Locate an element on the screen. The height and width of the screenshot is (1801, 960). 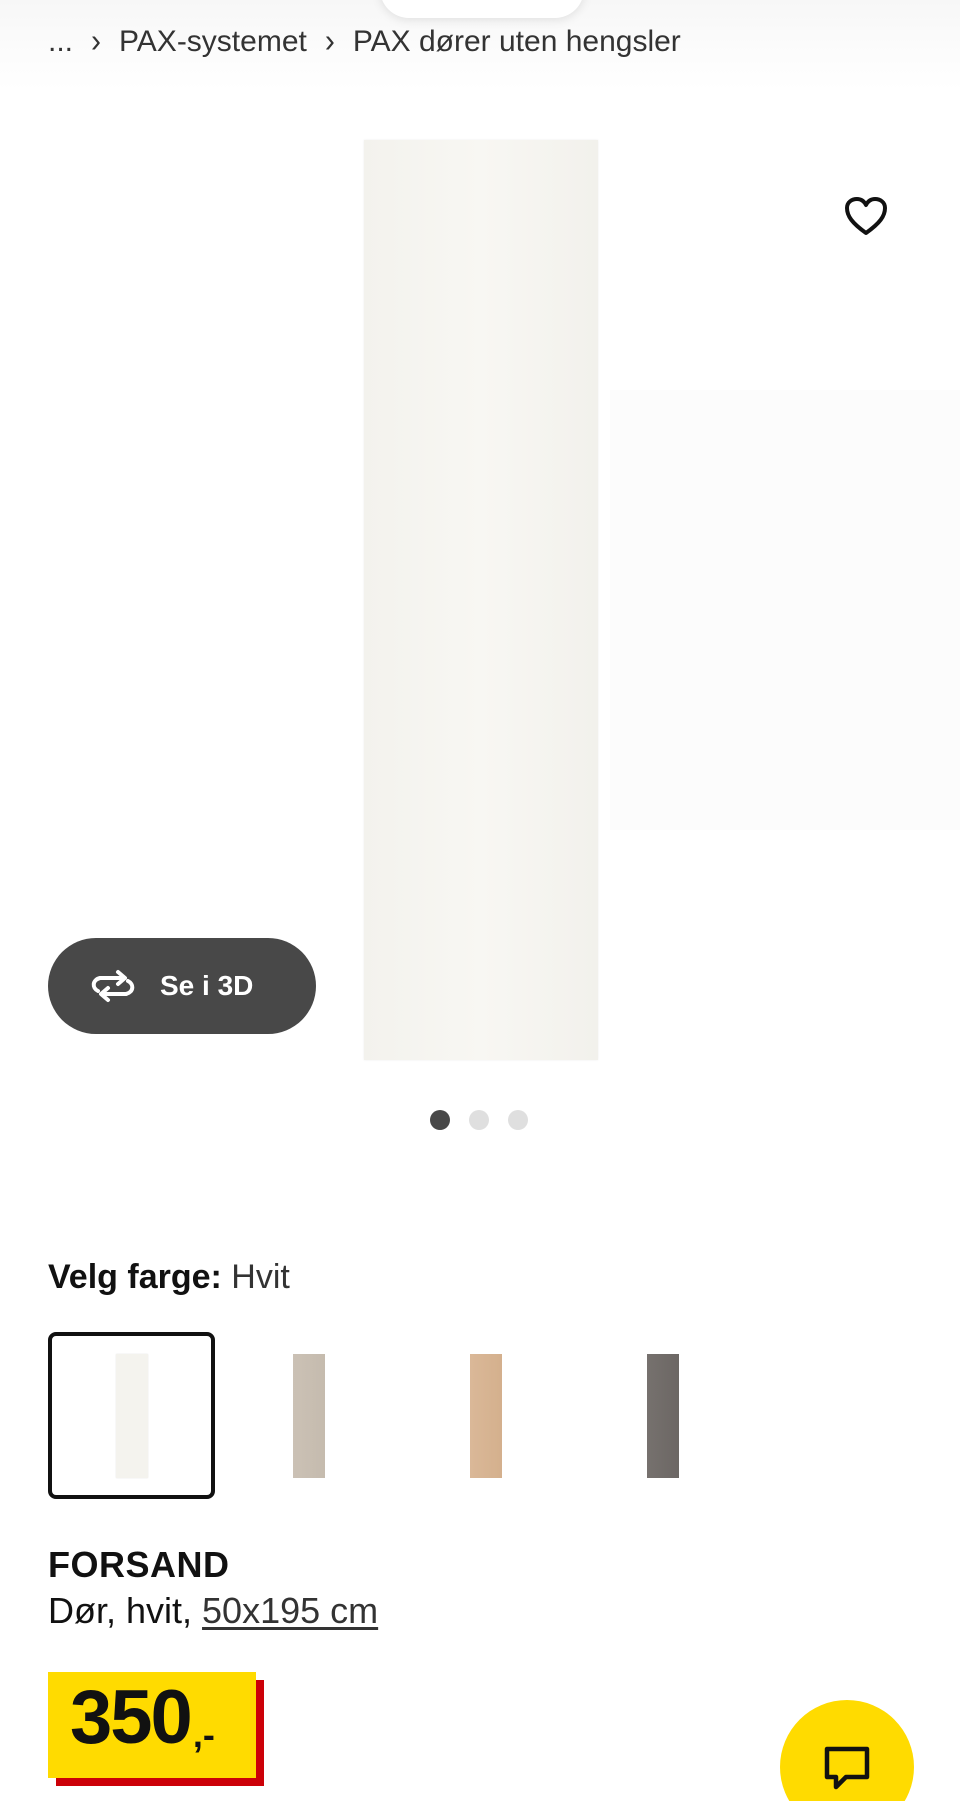
product-description: Dør, hvit, 50x195 cm is located at coordinates (213, 1611).